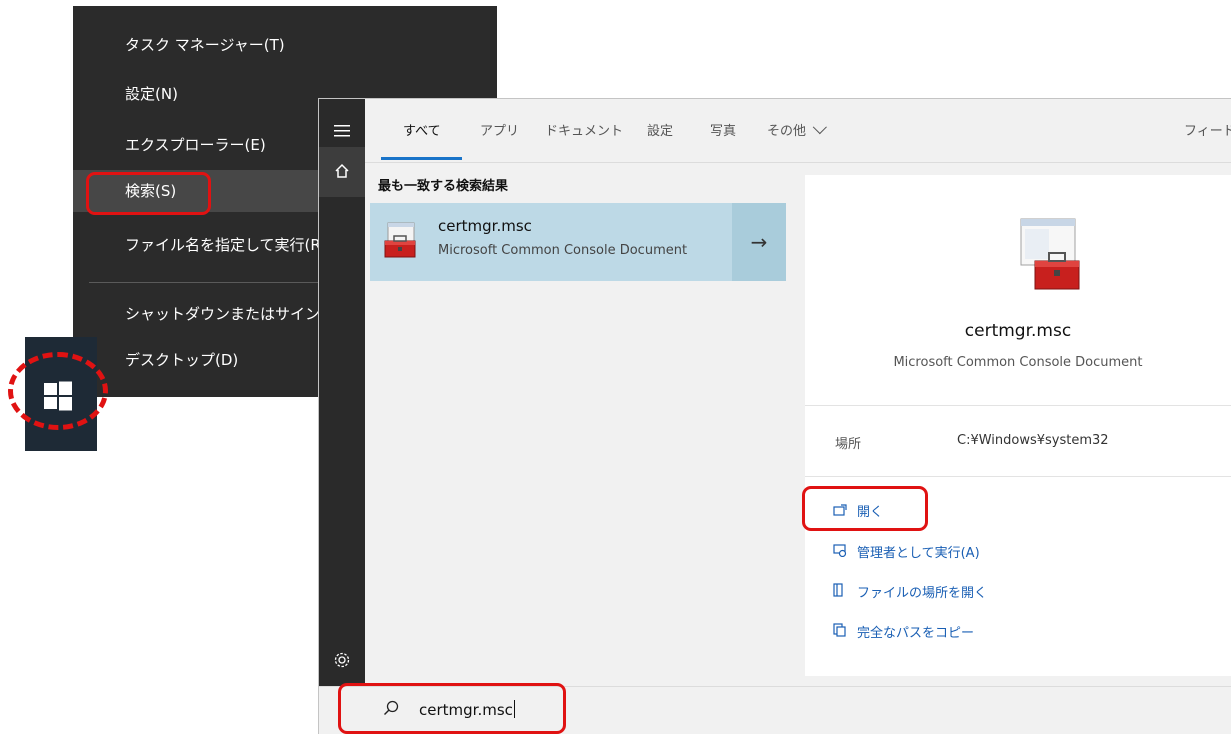 This screenshot has height=734, width=1231. Describe the element at coordinates (400, 243) in the screenshot. I see `toolbox-icon` at that location.